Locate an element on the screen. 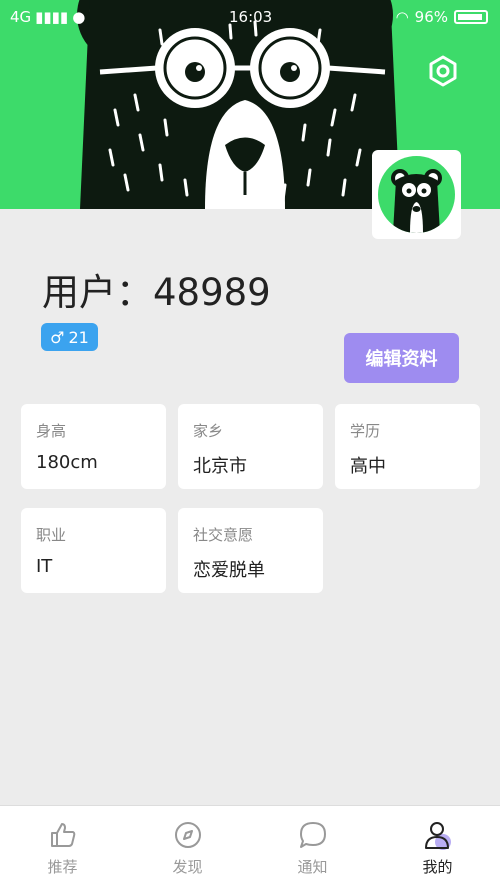 The width and height of the screenshot is (500, 889). age-value: 21 is located at coordinates (78, 337).